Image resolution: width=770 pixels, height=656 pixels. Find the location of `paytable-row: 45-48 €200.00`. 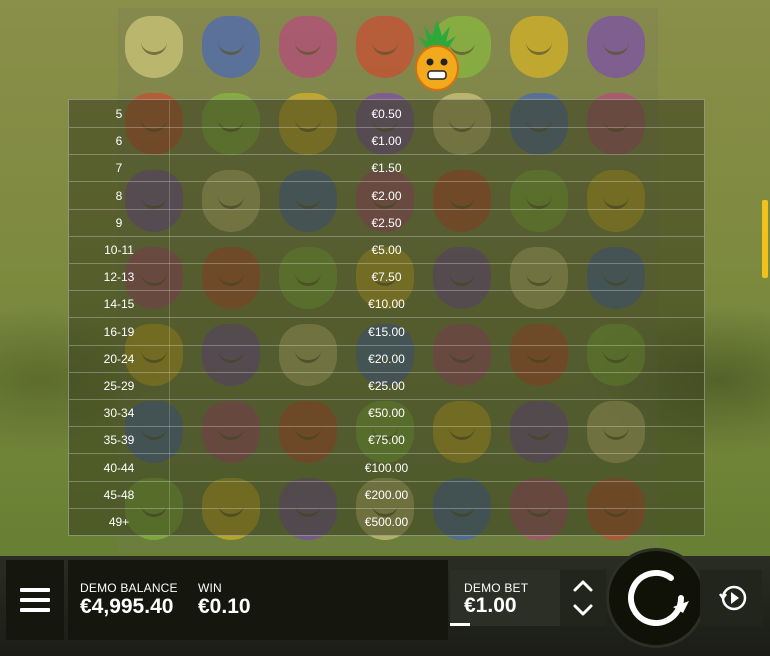

paytable-row: 45-48 €200.00 is located at coordinates (386, 495).